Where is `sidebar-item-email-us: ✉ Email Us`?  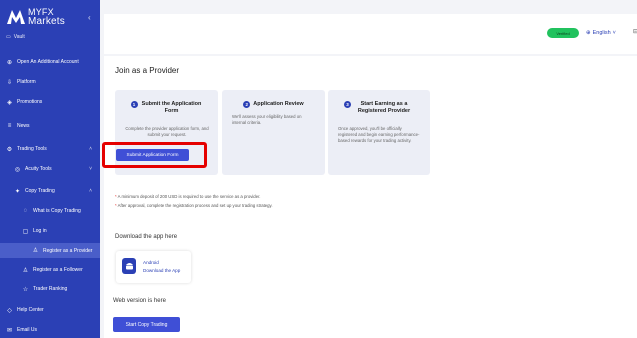
sidebar-item-email-us: ✉ Email Us is located at coordinates (52, 330).